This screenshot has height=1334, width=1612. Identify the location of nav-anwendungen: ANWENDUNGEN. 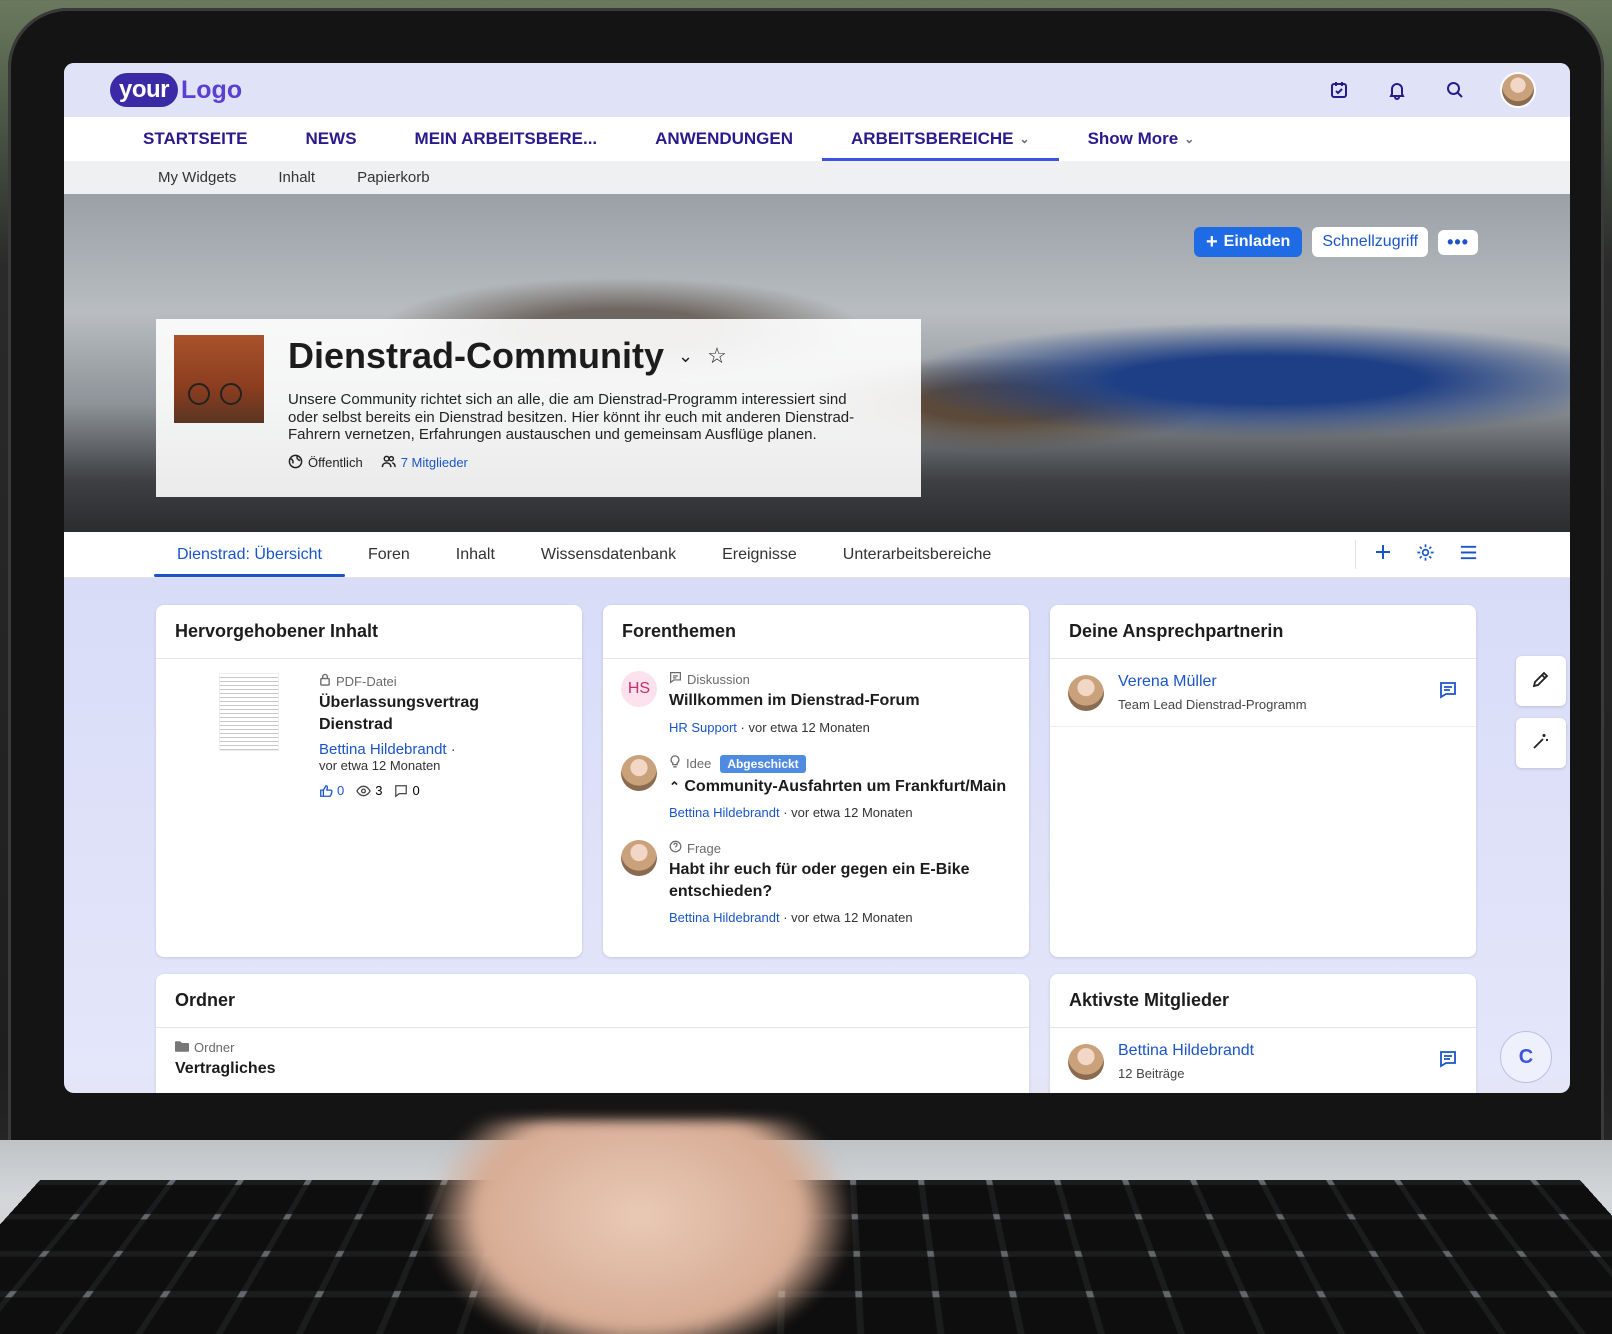
(724, 139).